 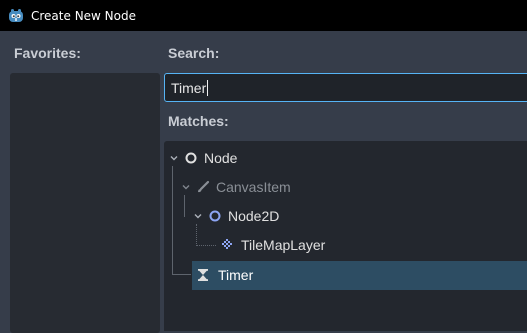 I want to click on tree-item-label: Timer, so click(x=236, y=275).